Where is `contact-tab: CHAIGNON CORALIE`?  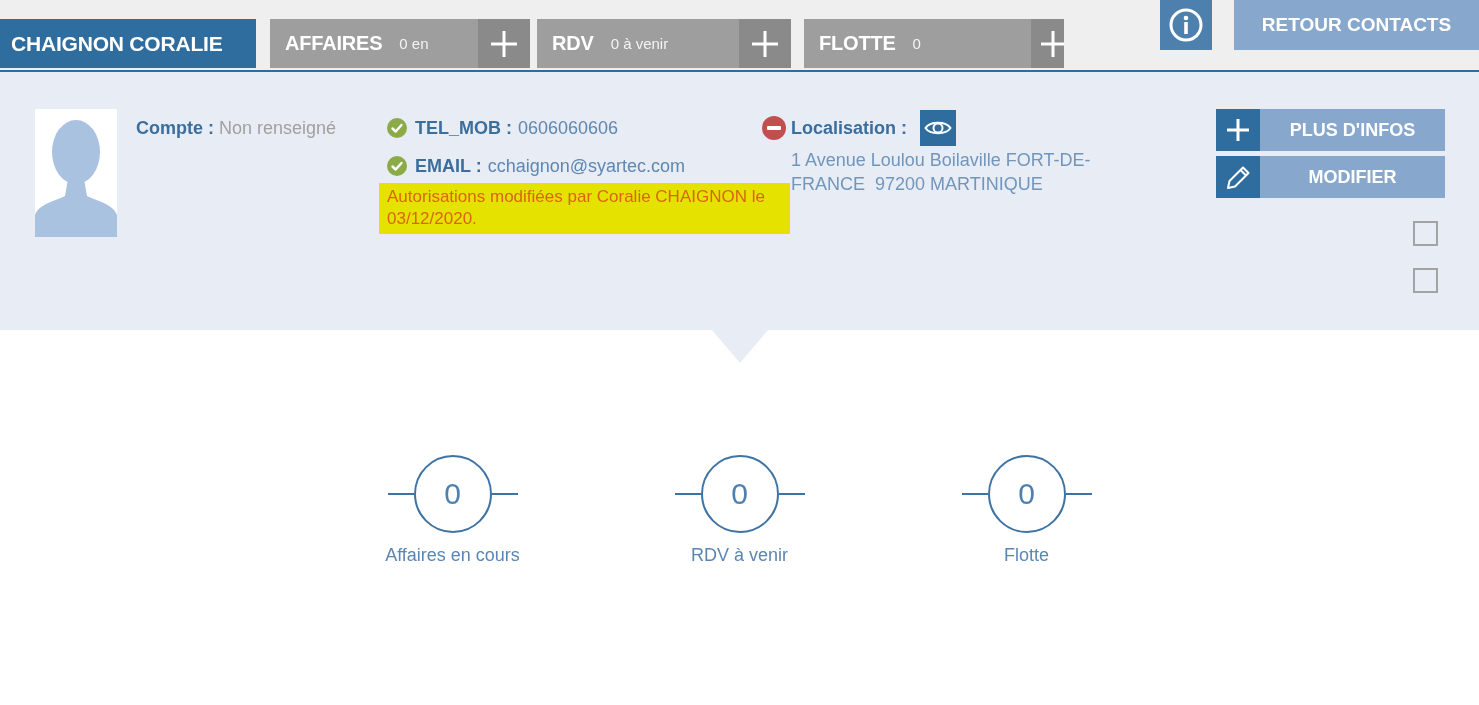 contact-tab: CHAIGNON CORALIE is located at coordinates (128, 43).